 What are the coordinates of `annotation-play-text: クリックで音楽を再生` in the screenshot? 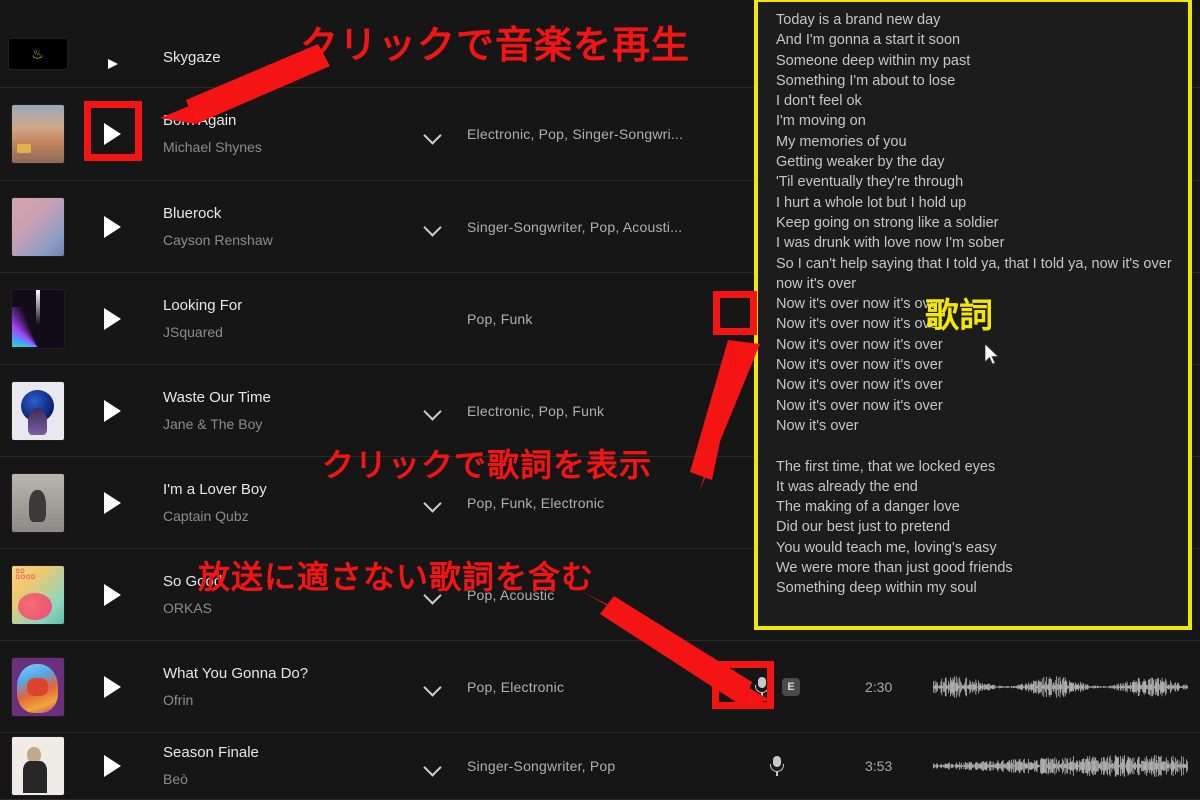 It's located at (495, 45).